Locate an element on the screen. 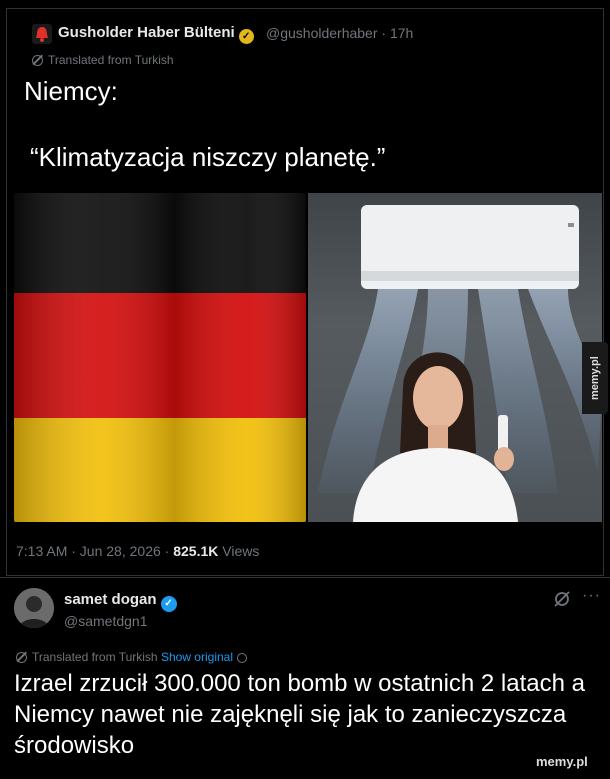  tweet1-handle-time: @gusholderhaber · 17h is located at coordinates (339, 33).